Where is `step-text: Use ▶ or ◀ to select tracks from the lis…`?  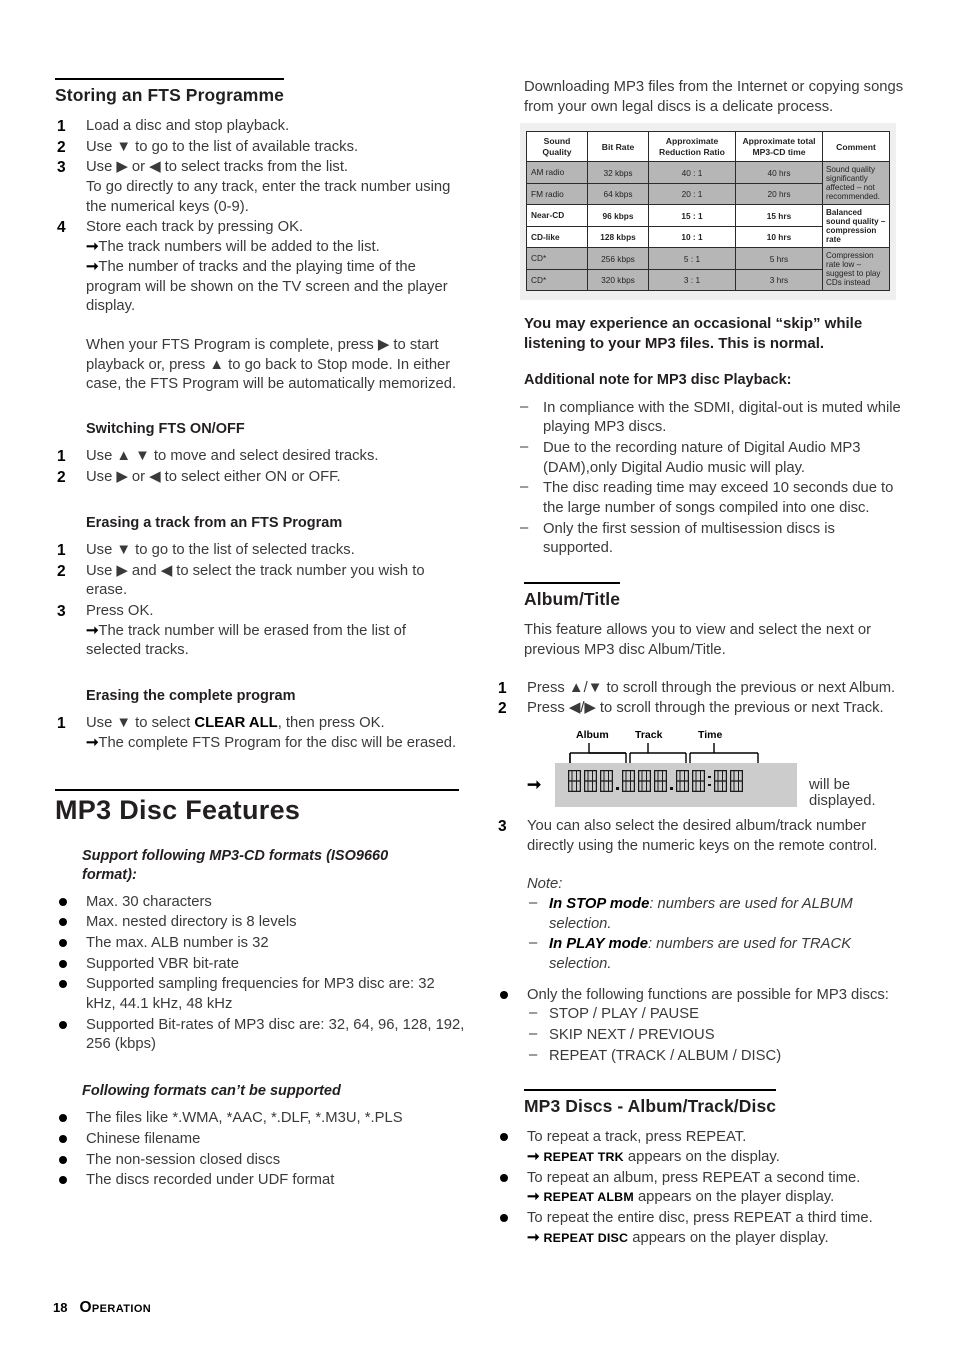 step-text: Use ▶ or ◀ to select tracks from the lis… is located at coordinates (217, 167).